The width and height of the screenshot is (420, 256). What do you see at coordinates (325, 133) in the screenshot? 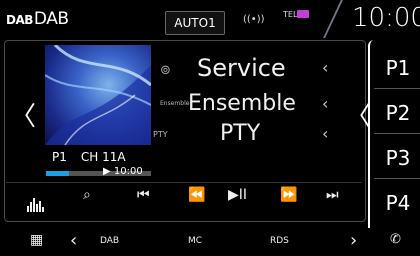
I see `pty-chevron-icon: ‹` at bounding box center [325, 133].